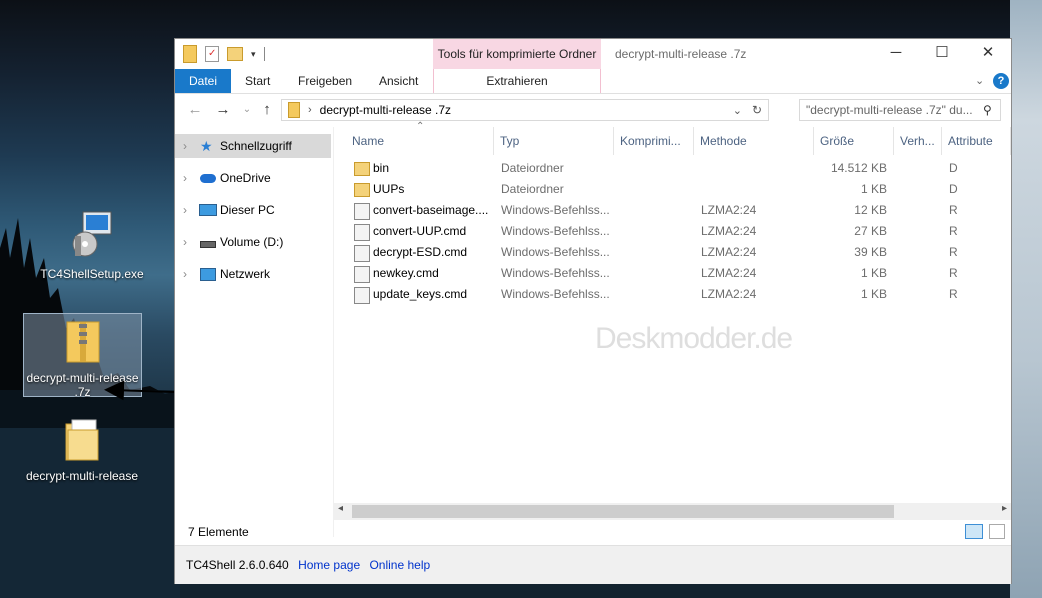 This screenshot has height=598, width=1042. Describe the element at coordinates (532, 189) in the screenshot. I see `file-type: Dateiordner` at that location.